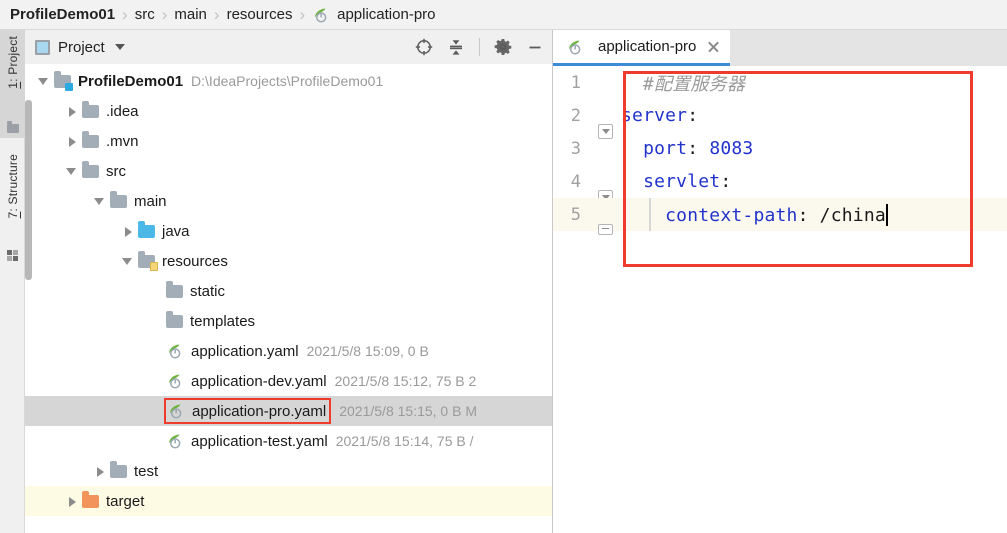 This screenshot has width=1007, height=533. Describe the element at coordinates (654, 148) in the screenshot. I see `code-token: port` at that location.